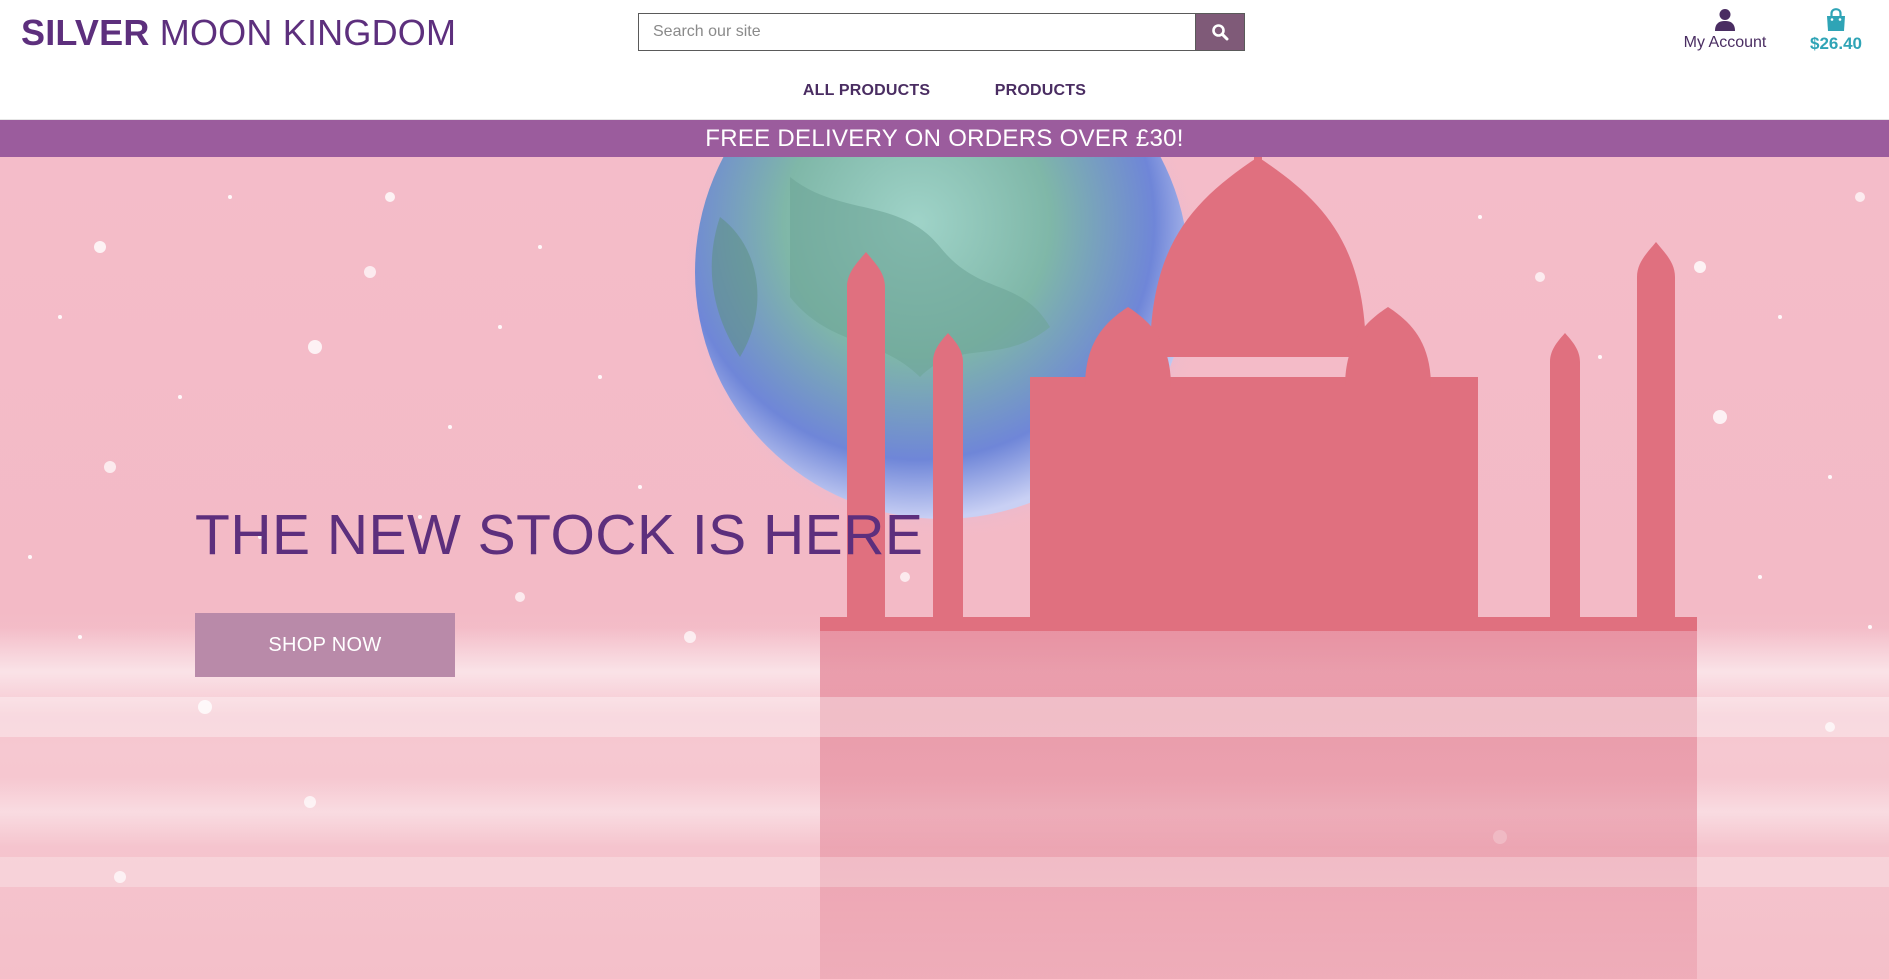  I want to click on nav-products: PRODUCTS, so click(1040, 91).